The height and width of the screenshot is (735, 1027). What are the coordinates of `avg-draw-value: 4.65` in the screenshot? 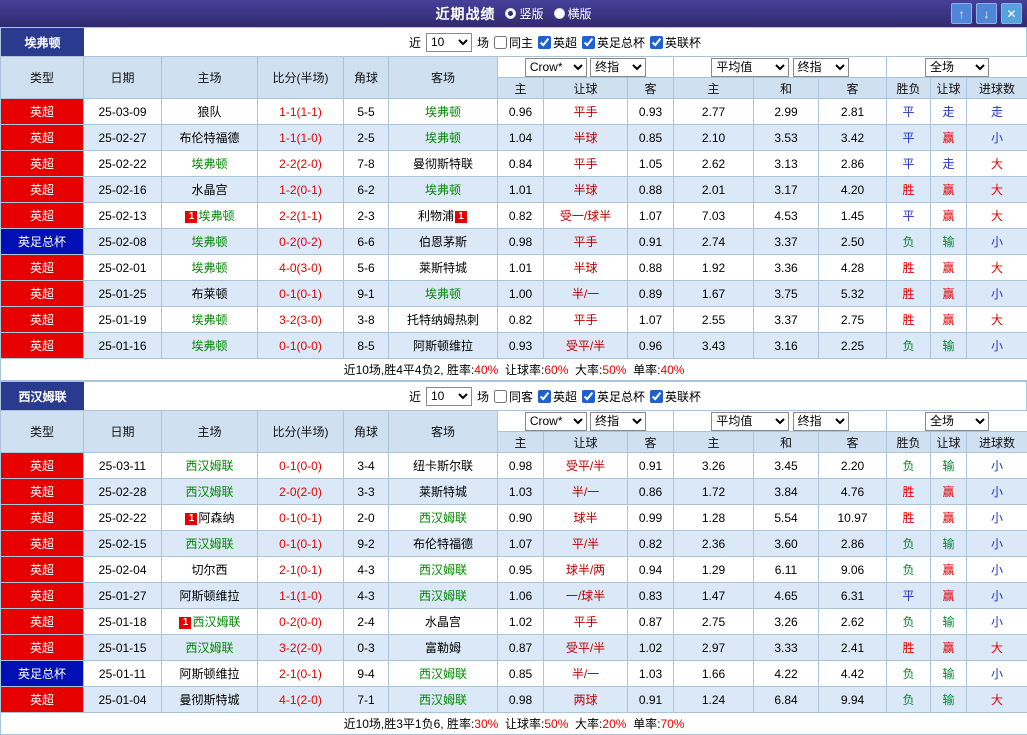 It's located at (786, 596).